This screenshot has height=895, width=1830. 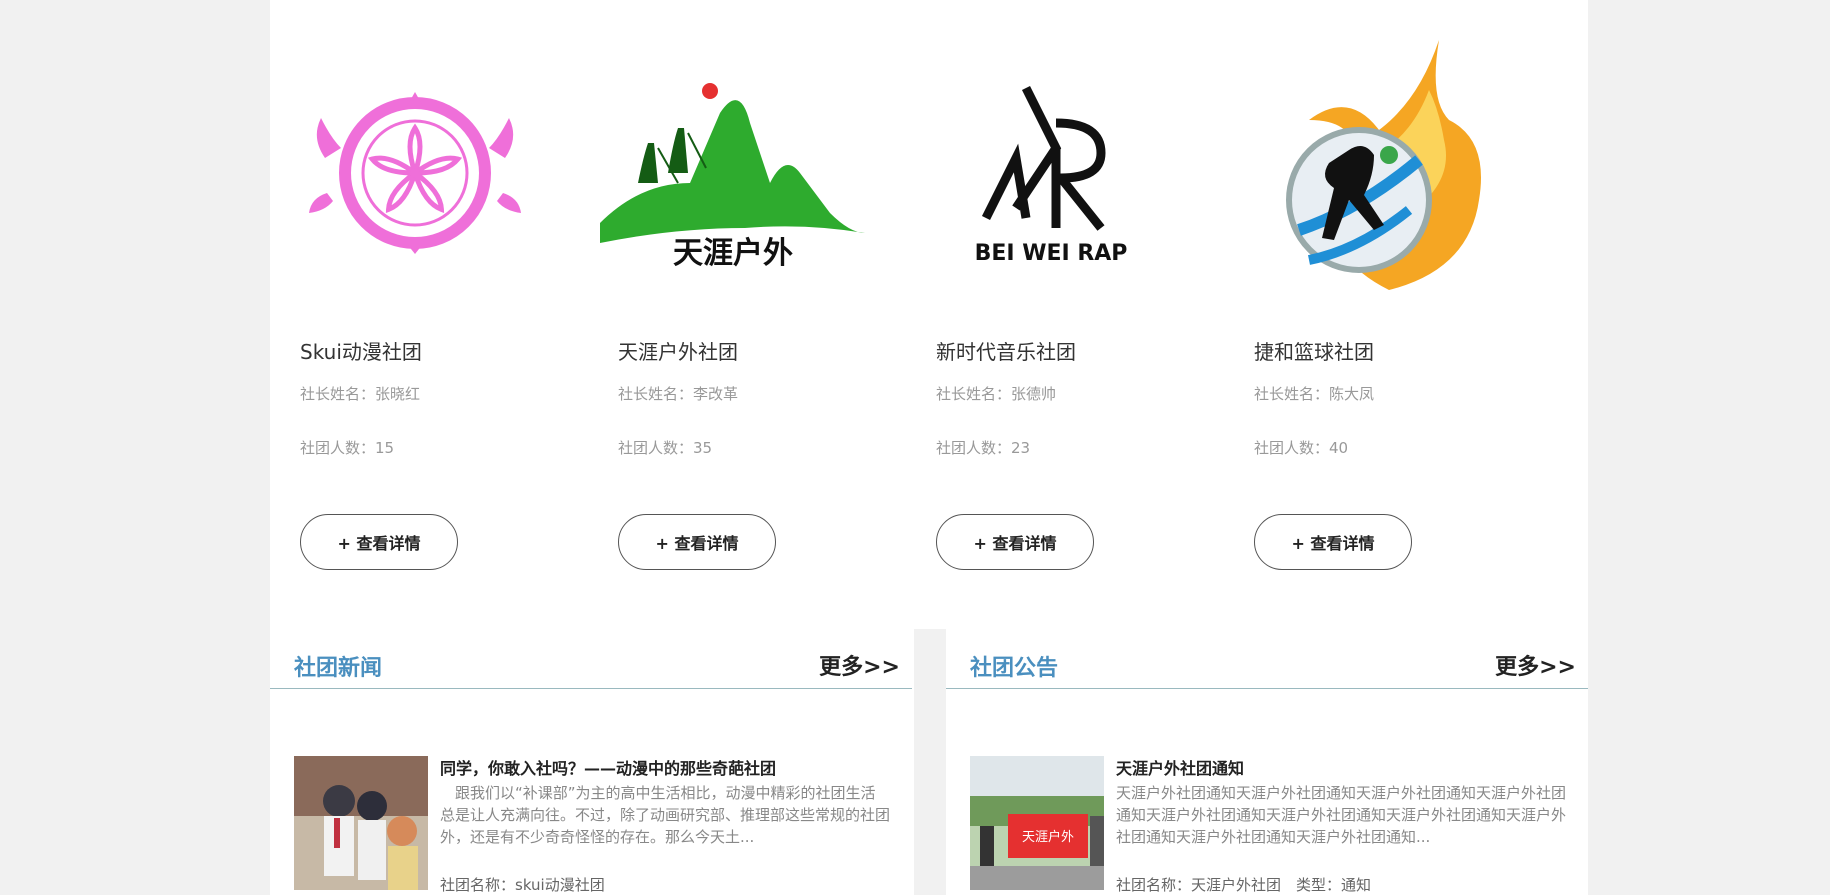 I want to click on club-member-count: 社团人数：15, so click(x=347, y=448).